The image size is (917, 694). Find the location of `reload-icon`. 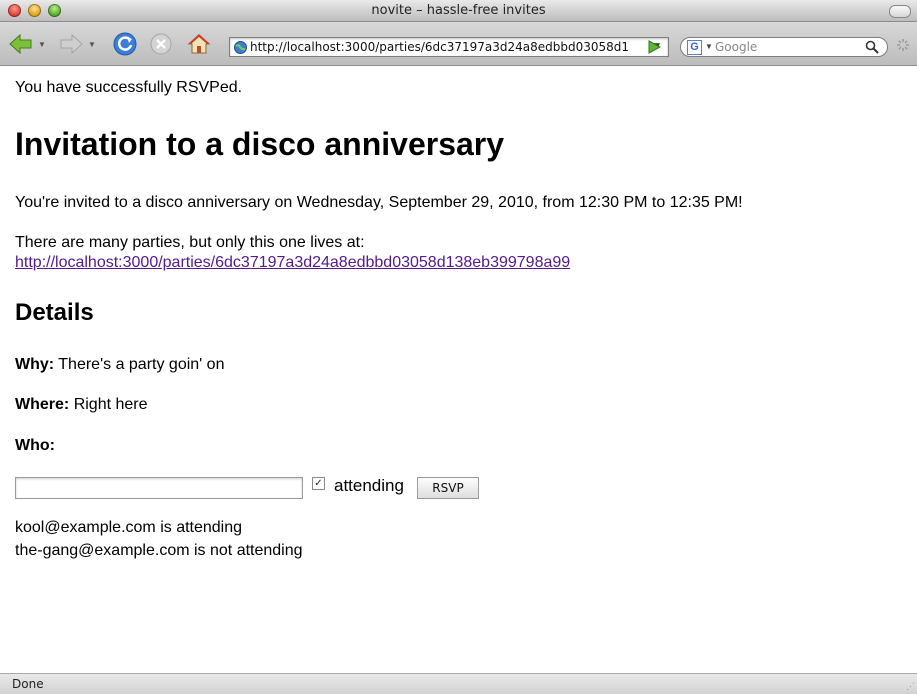

reload-icon is located at coordinates (125, 44).